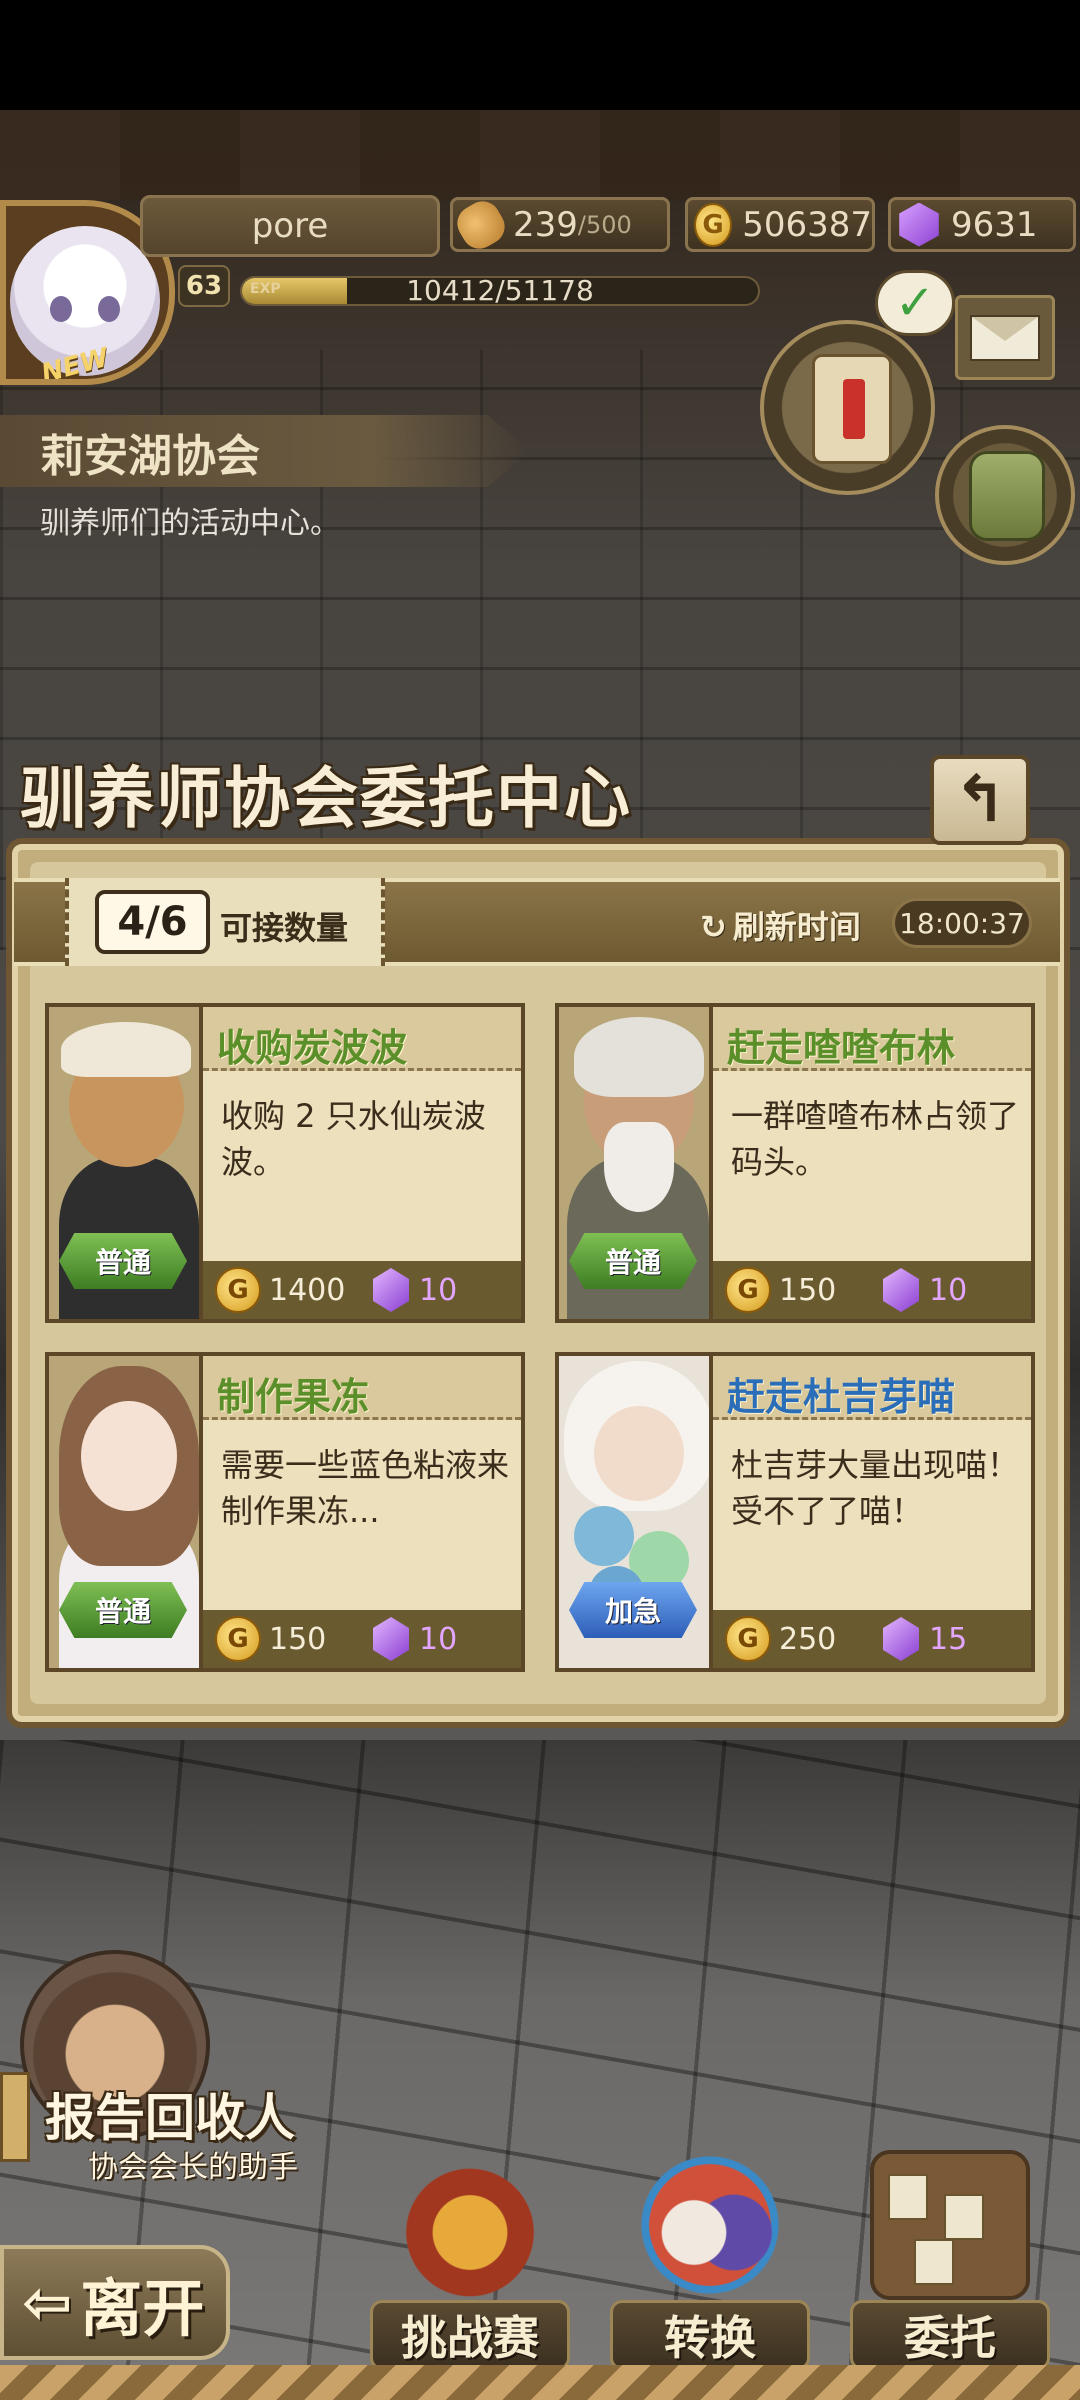  I want to click on refresh-timer: 18:00:37, so click(962, 923).